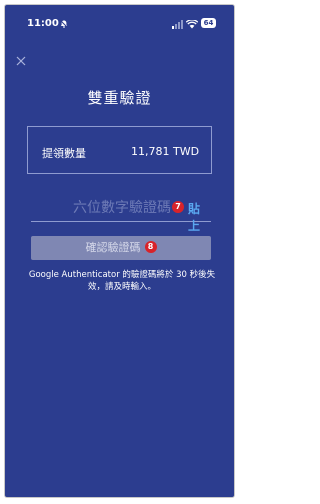 This screenshot has height=504, width=320. What do you see at coordinates (199, 217) in the screenshot?
I see `paste-button: 貼上` at bounding box center [199, 217].